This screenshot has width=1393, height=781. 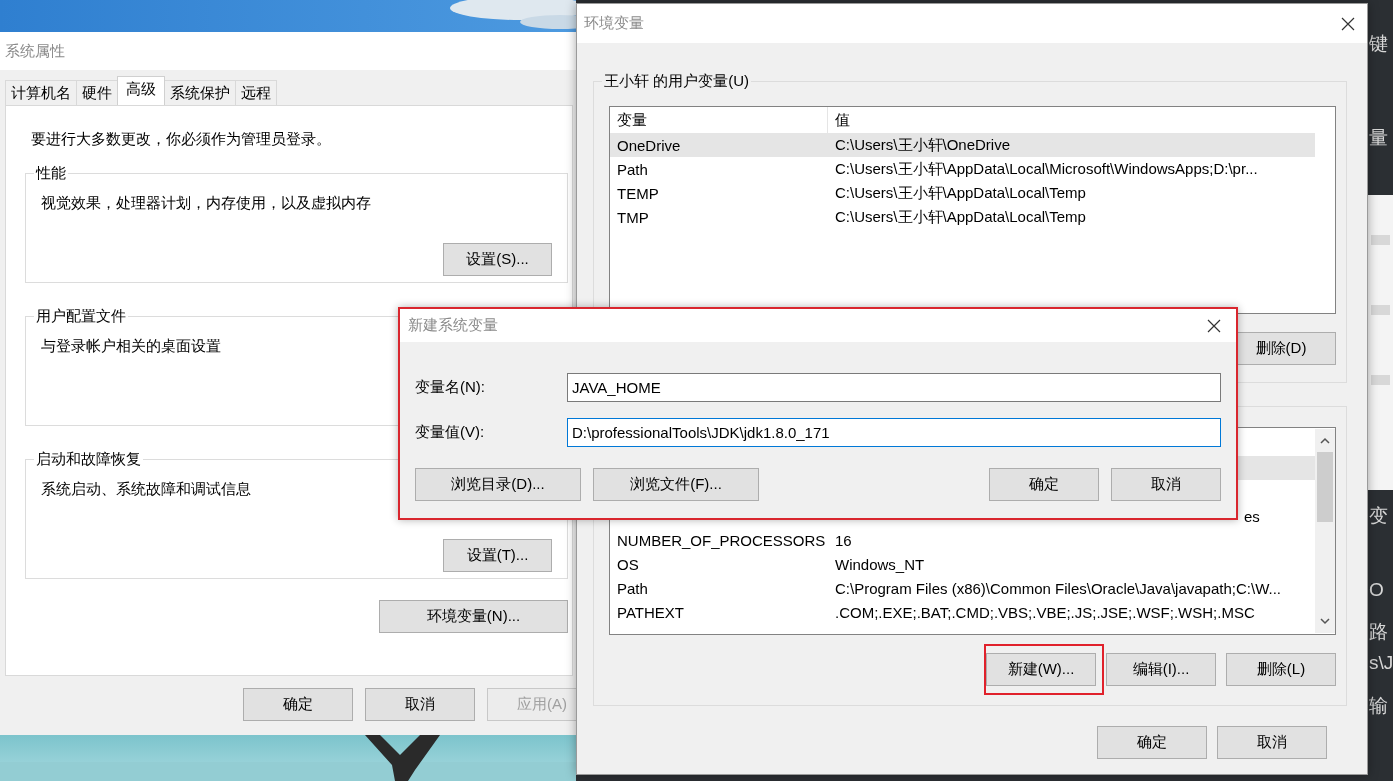 I want to click on field-label: 变量名(N):, so click(x=450, y=387).